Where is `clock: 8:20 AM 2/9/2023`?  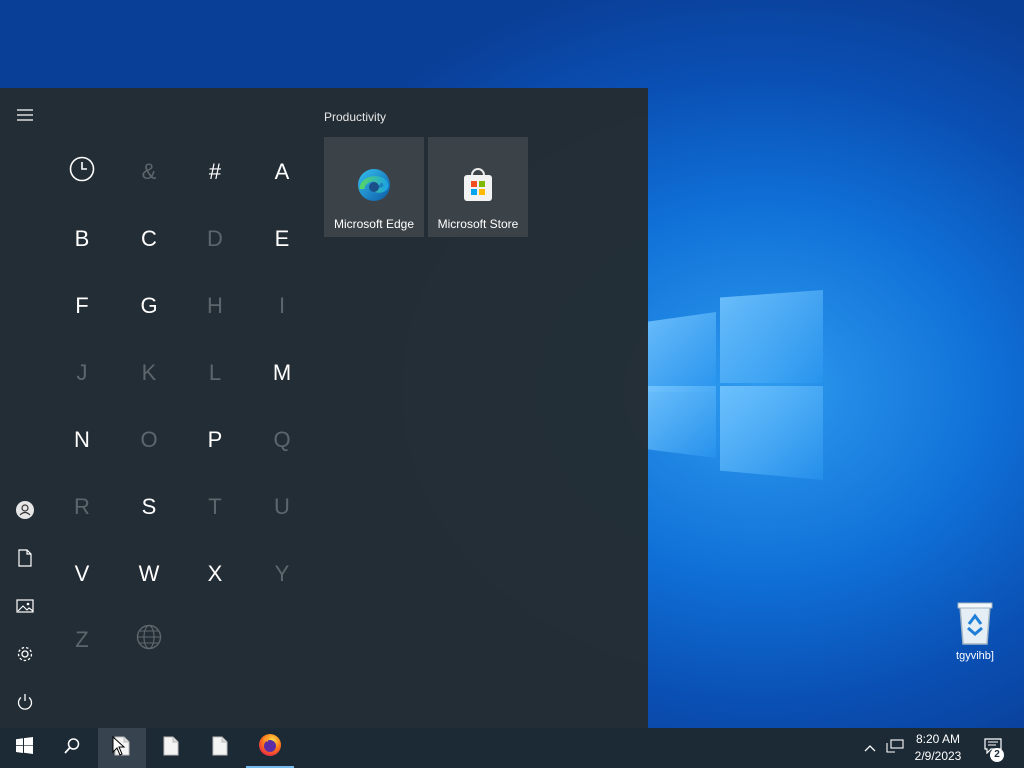 clock: 8:20 AM 2/9/2023 is located at coordinates (938, 748).